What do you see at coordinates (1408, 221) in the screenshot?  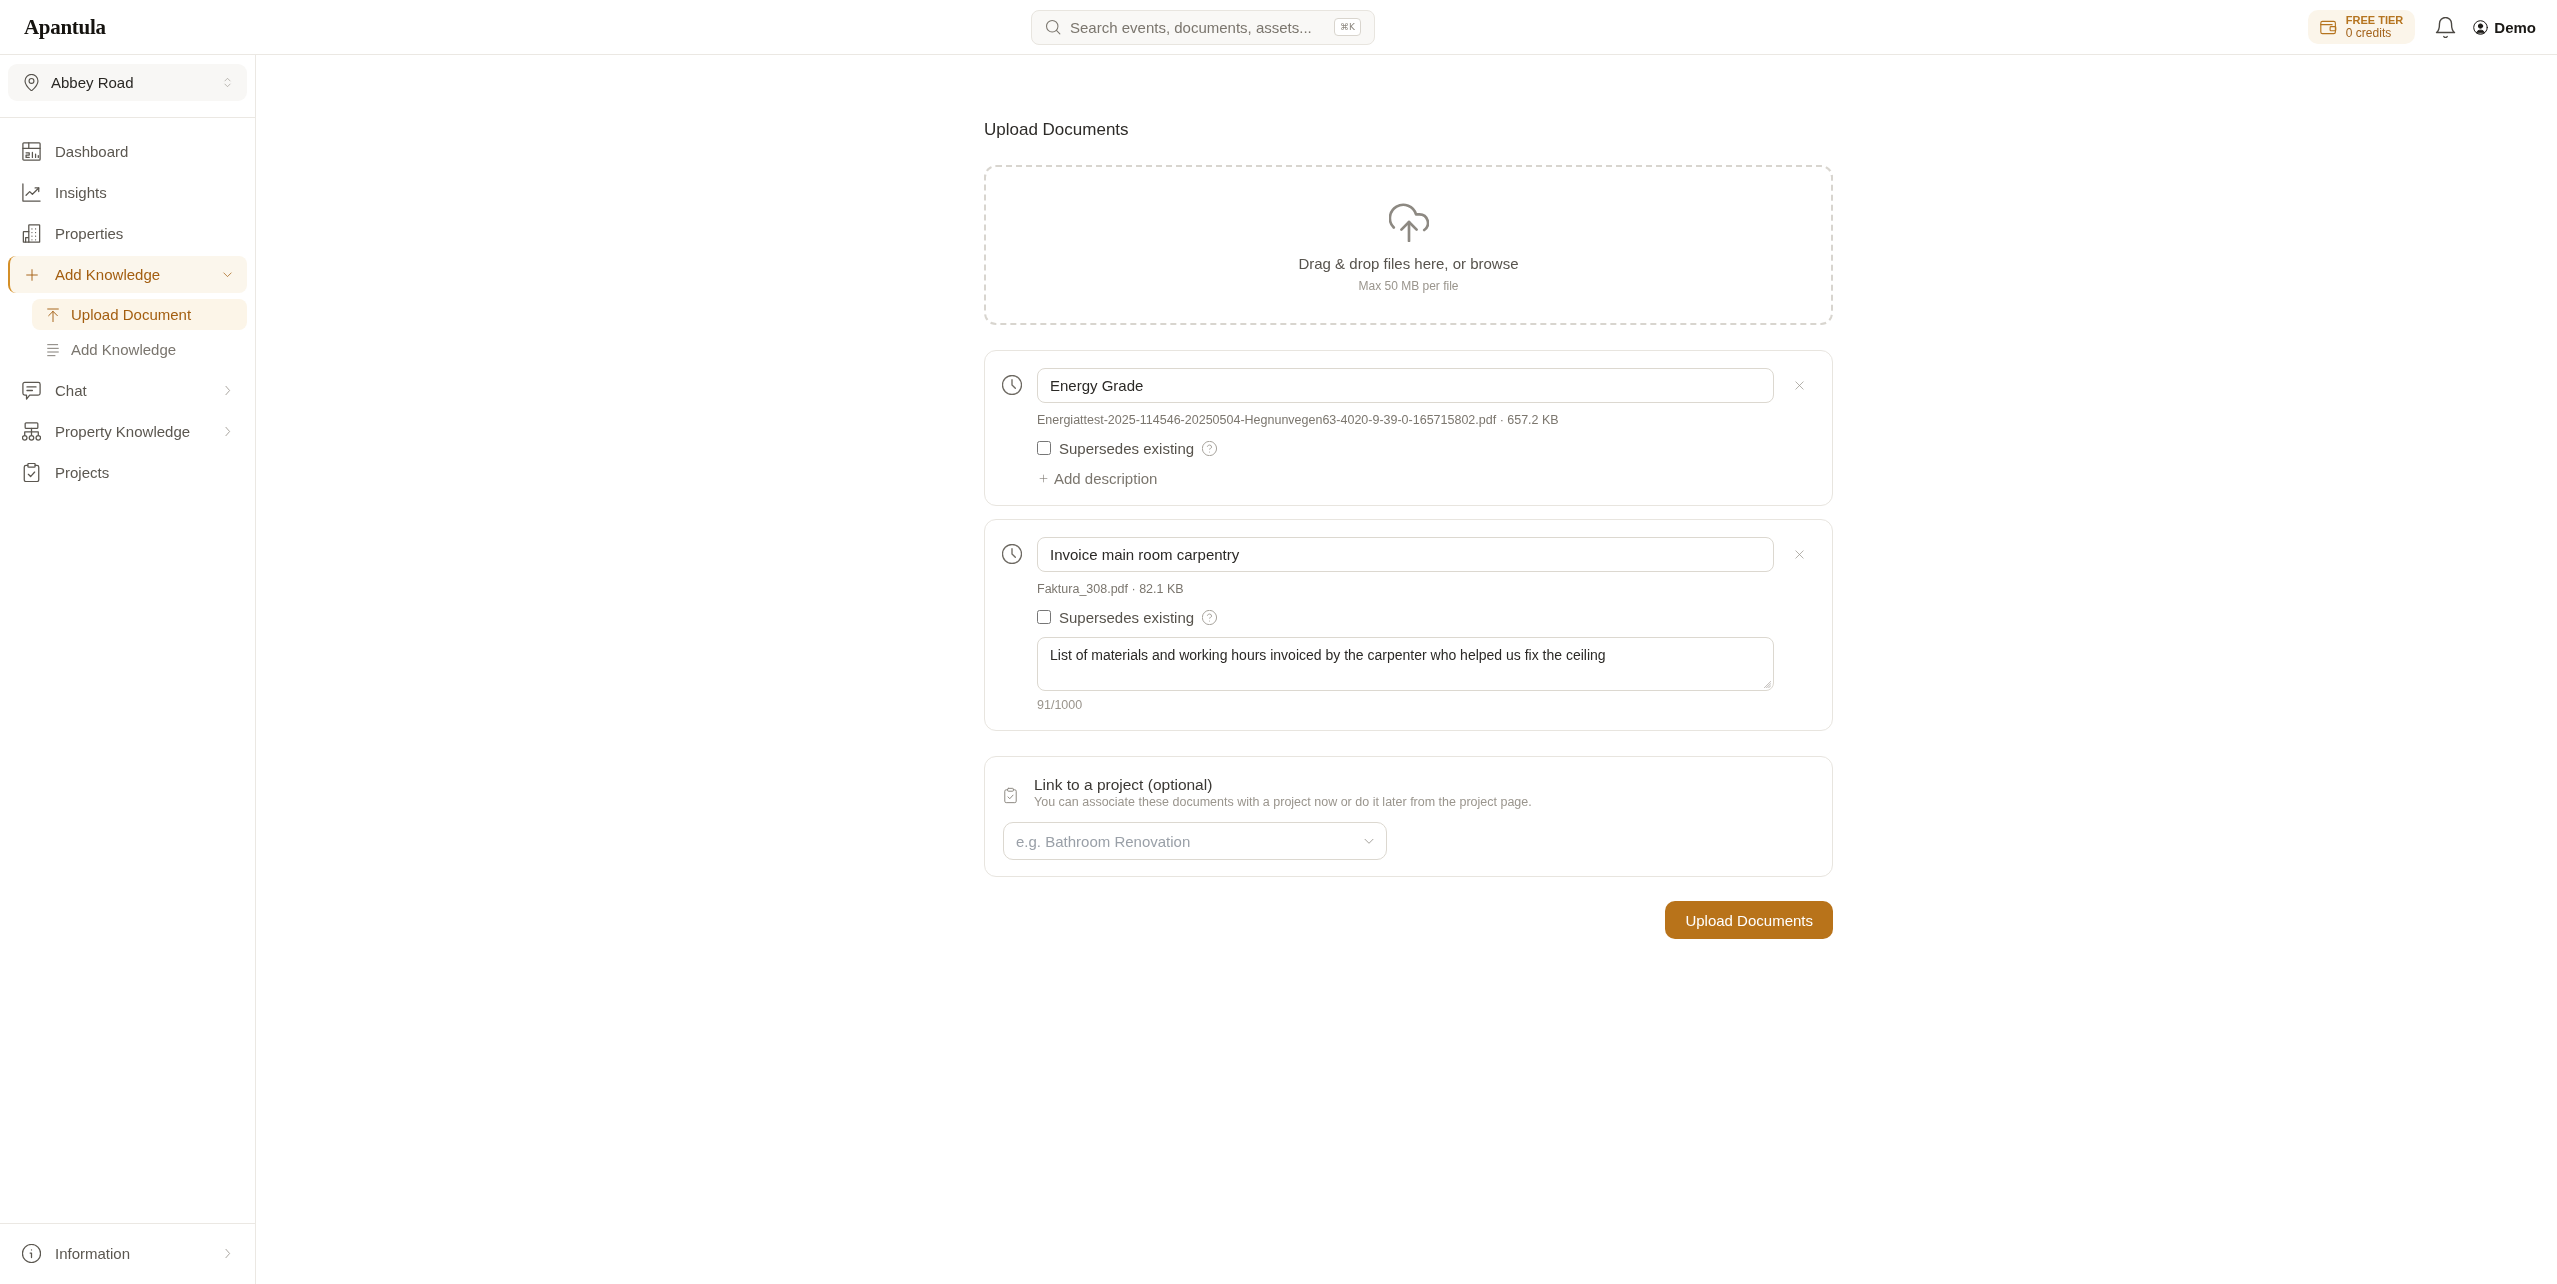 I see `cloud-upload-icon` at bounding box center [1408, 221].